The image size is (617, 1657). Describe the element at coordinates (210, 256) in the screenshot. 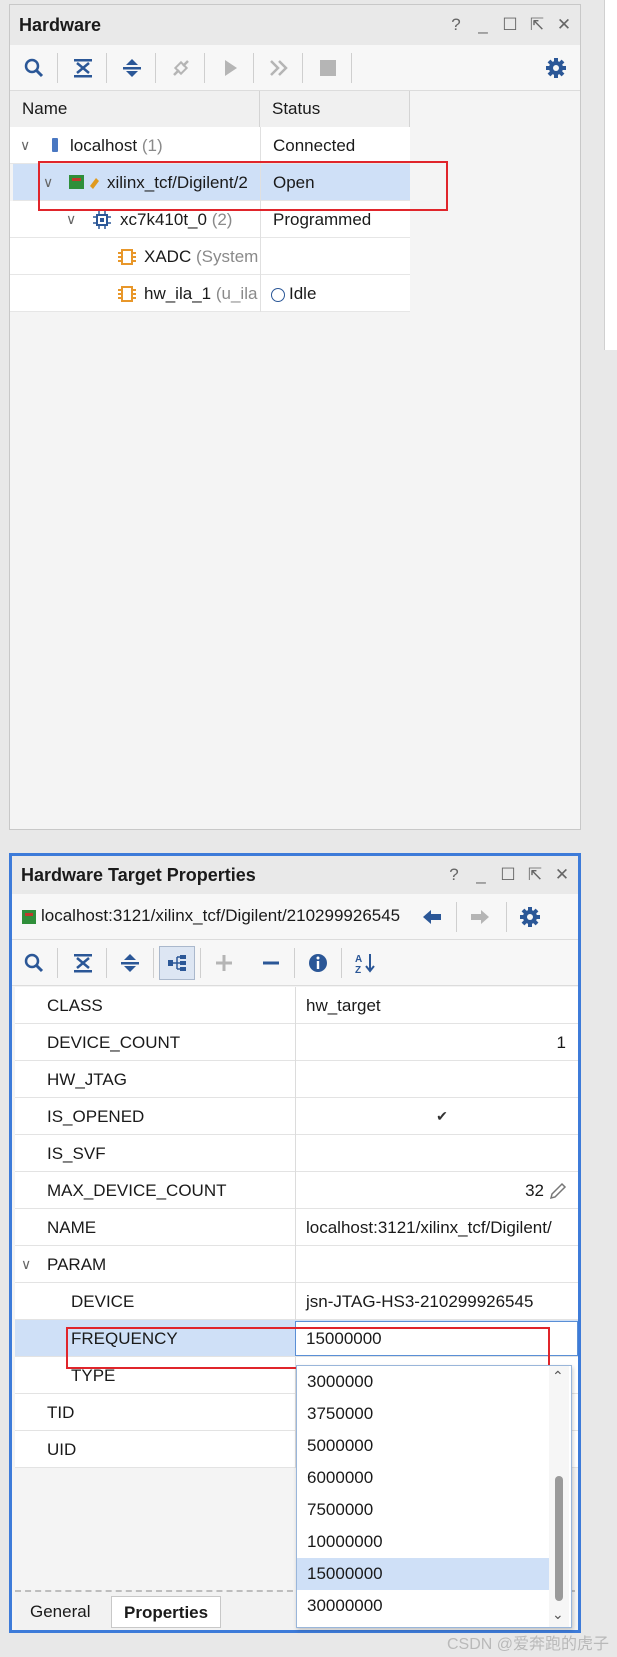

I see `tree-row-xadc: XADC (System` at that location.